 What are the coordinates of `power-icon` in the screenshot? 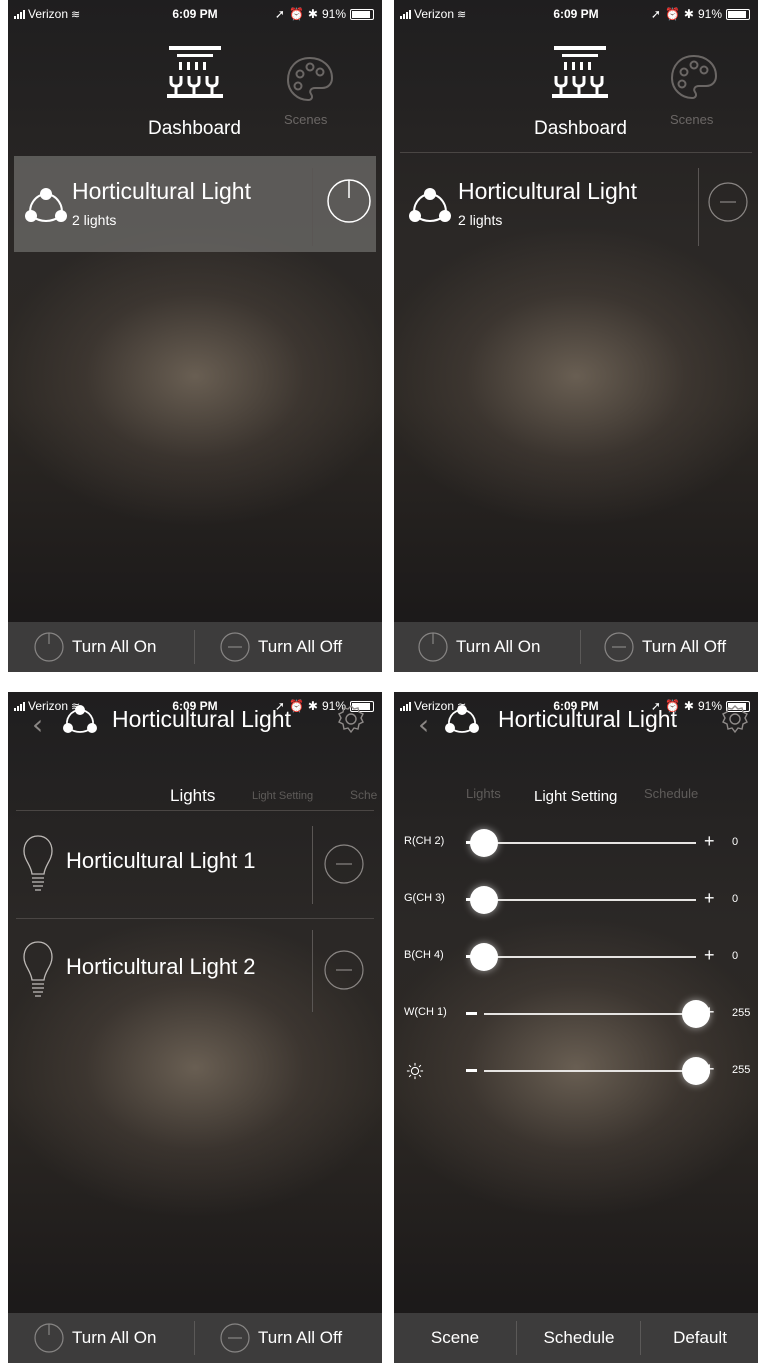 It's located at (49, 1338).